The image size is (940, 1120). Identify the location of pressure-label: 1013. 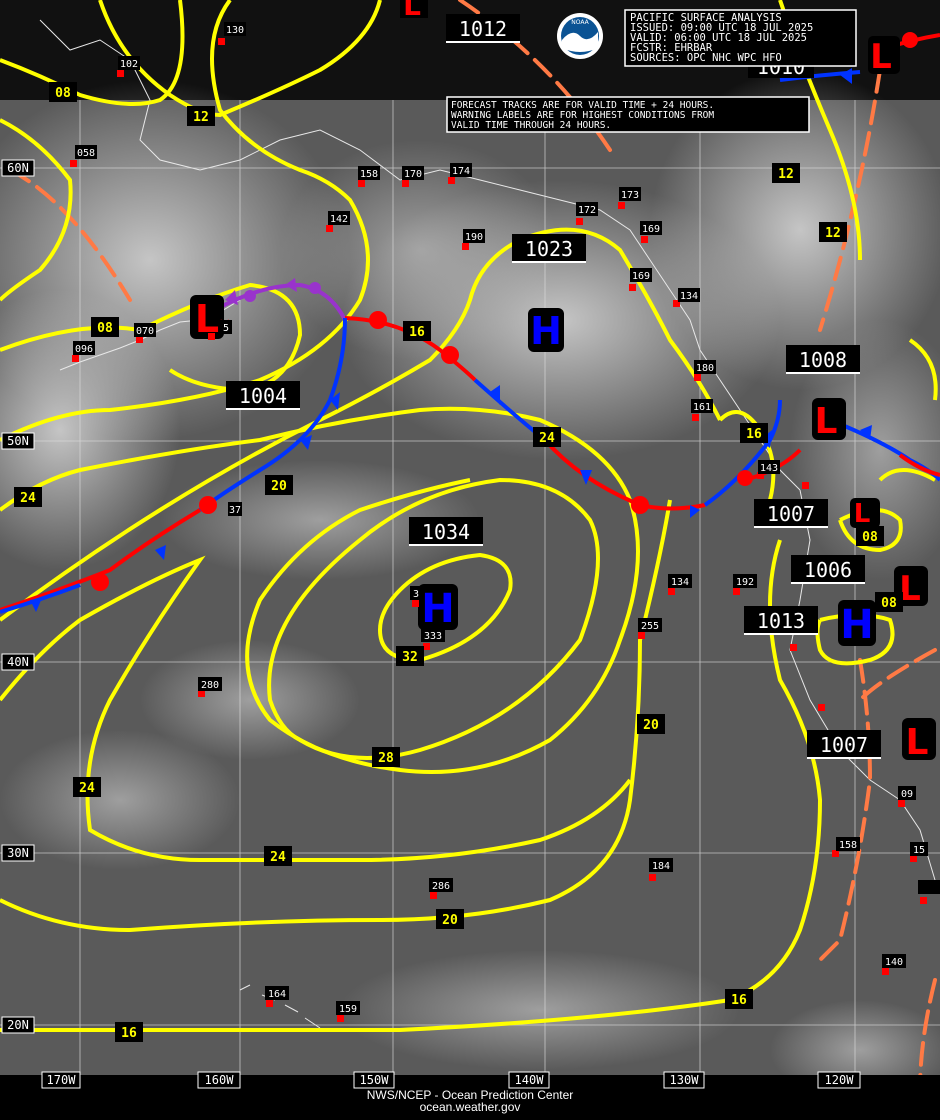
(781, 620).